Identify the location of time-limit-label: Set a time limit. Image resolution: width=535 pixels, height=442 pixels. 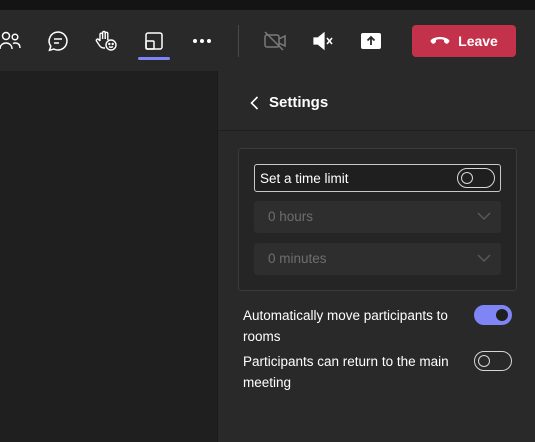
(304, 178).